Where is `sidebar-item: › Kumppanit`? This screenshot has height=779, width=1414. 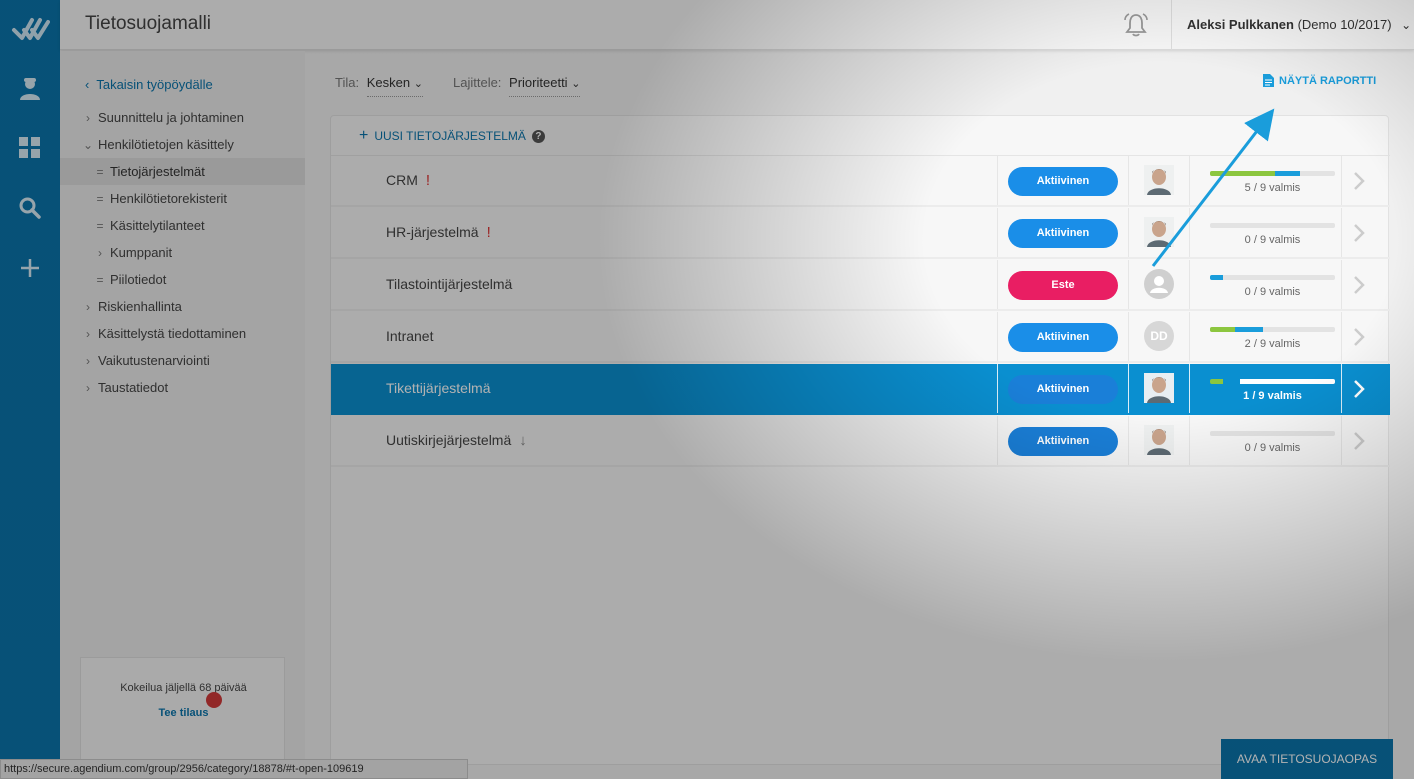 sidebar-item: › Kumppanit is located at coordinates (182, 252).